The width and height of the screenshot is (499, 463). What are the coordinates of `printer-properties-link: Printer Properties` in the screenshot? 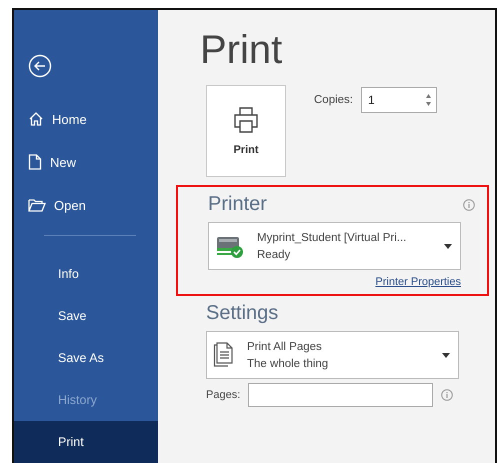 It's located at (334, 282).